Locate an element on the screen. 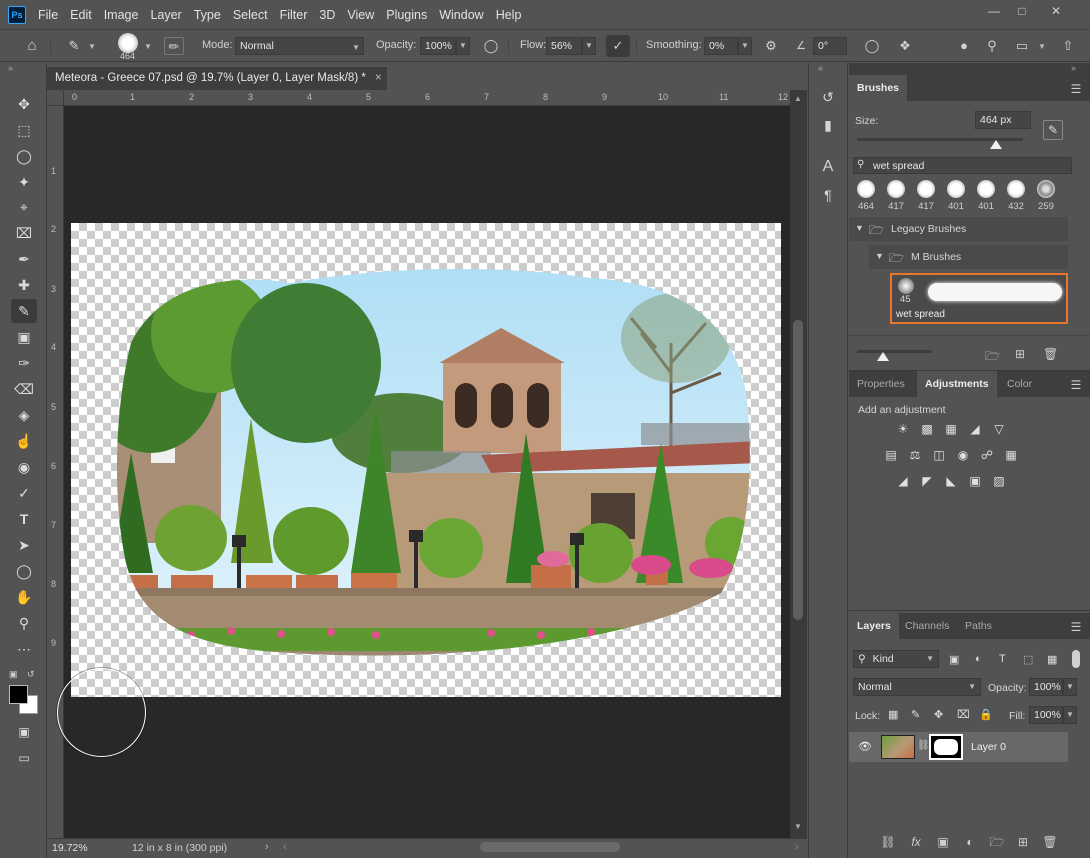 The image size is (1090, 858). symmetry-icon: ❖ is located at coordinates (905, 46).